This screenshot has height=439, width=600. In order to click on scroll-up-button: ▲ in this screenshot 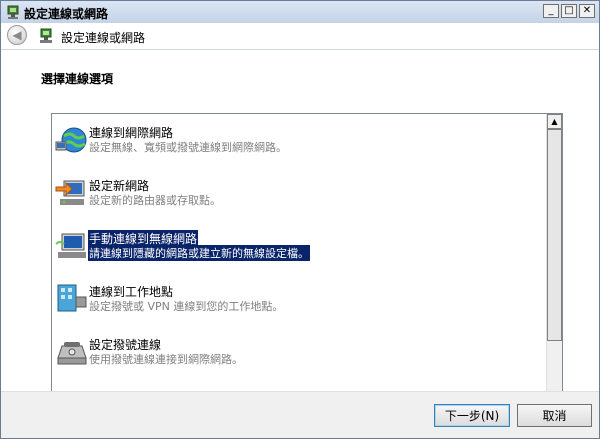, I will do `click(554, 121)`.